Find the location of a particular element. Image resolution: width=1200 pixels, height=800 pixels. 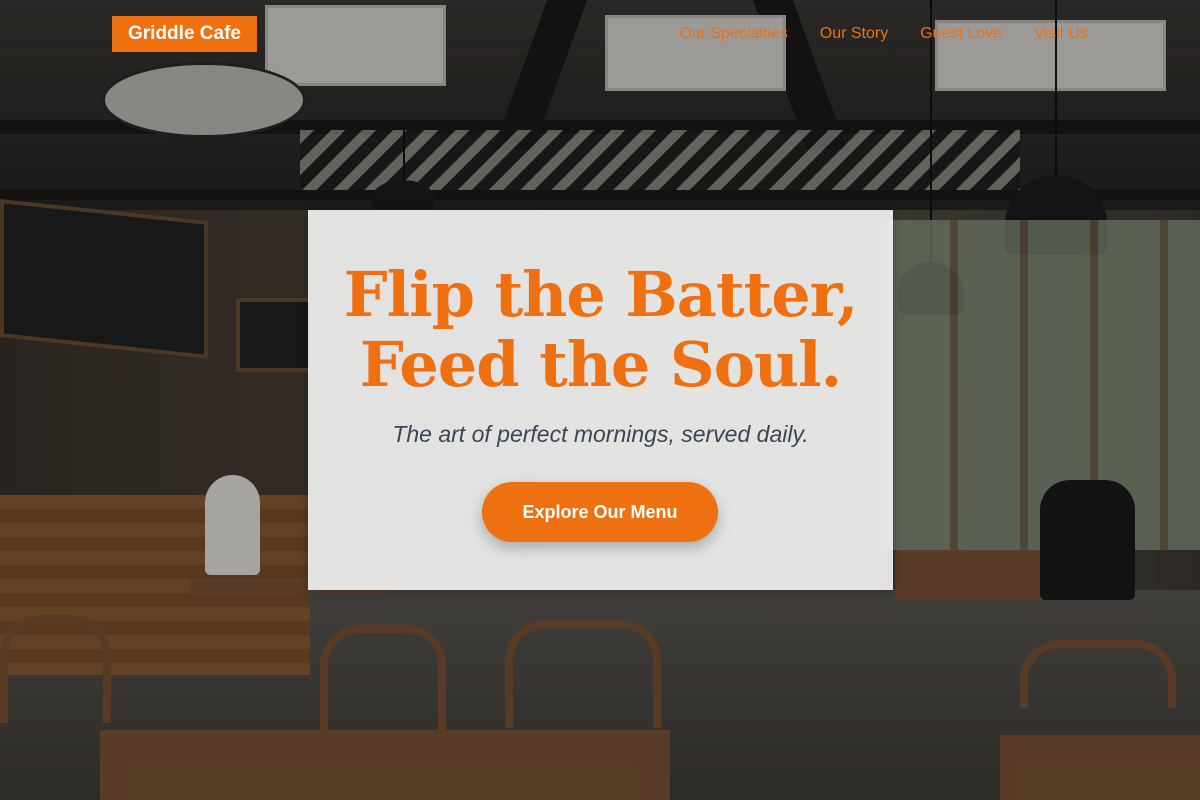

logo: Griddle Cafe is located at coordinates (184, 34).